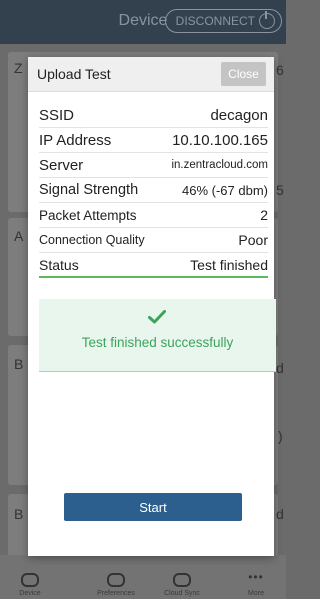  I want to click on detail-row-ip-address: IP Address 10.10.100.165, so click(153, 140).